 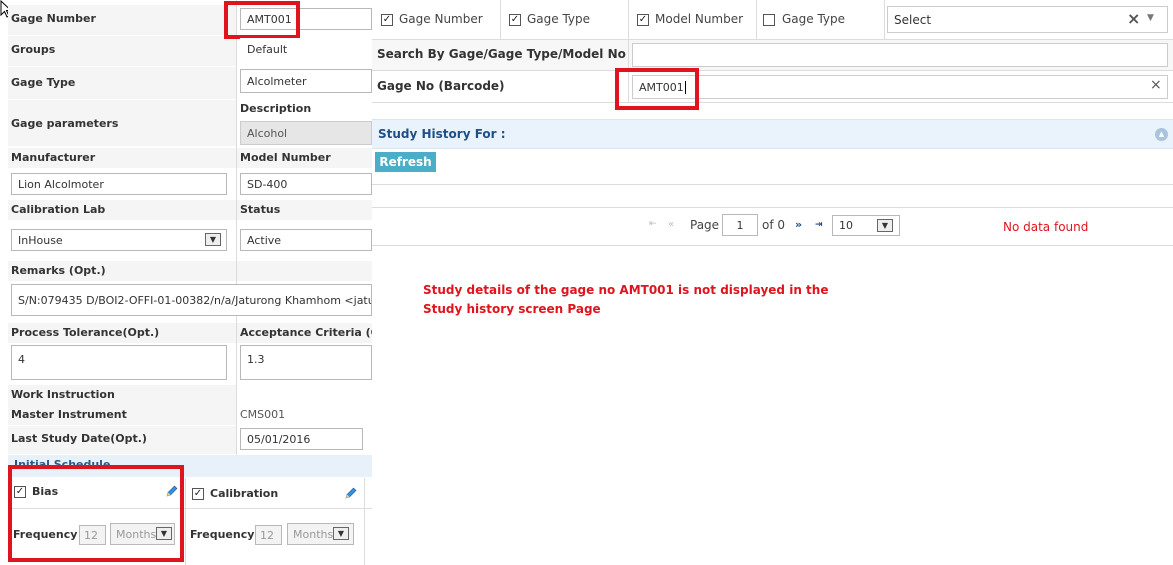 What do you see at coordinates (772, 245) in the screenshot?
I see `pager-bottom-divider` at bounding box center [772, 245].